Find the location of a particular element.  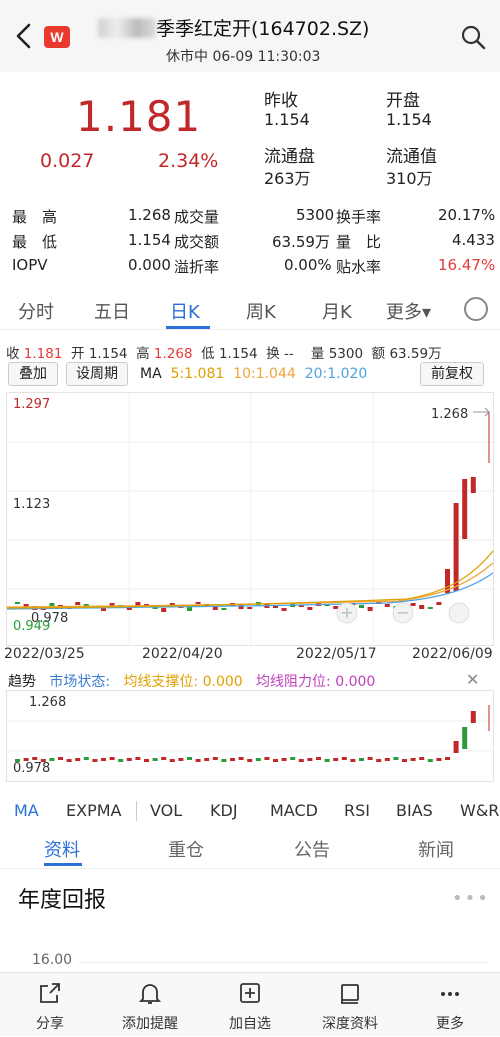

deep-info-button: 深度资料 is located at coordinates (350, 1005).